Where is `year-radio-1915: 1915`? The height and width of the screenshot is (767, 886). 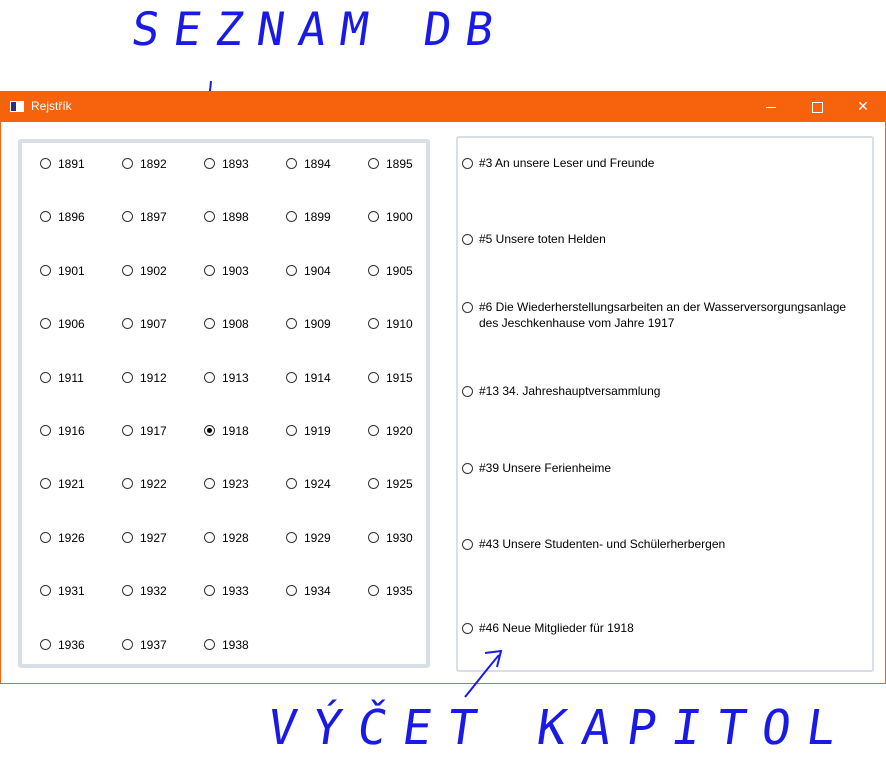 year-radio-1915: 1915 is located at coordinates (409, 381).